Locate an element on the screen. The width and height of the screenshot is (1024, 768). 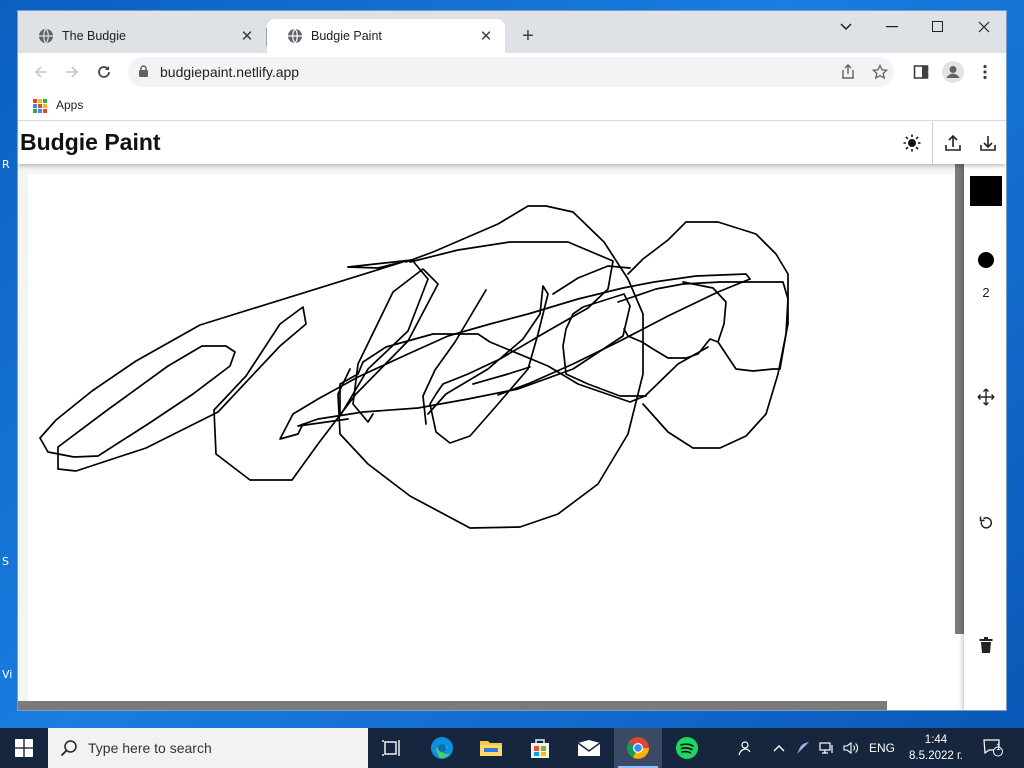
upload-button is located at coordinates (953, 143).